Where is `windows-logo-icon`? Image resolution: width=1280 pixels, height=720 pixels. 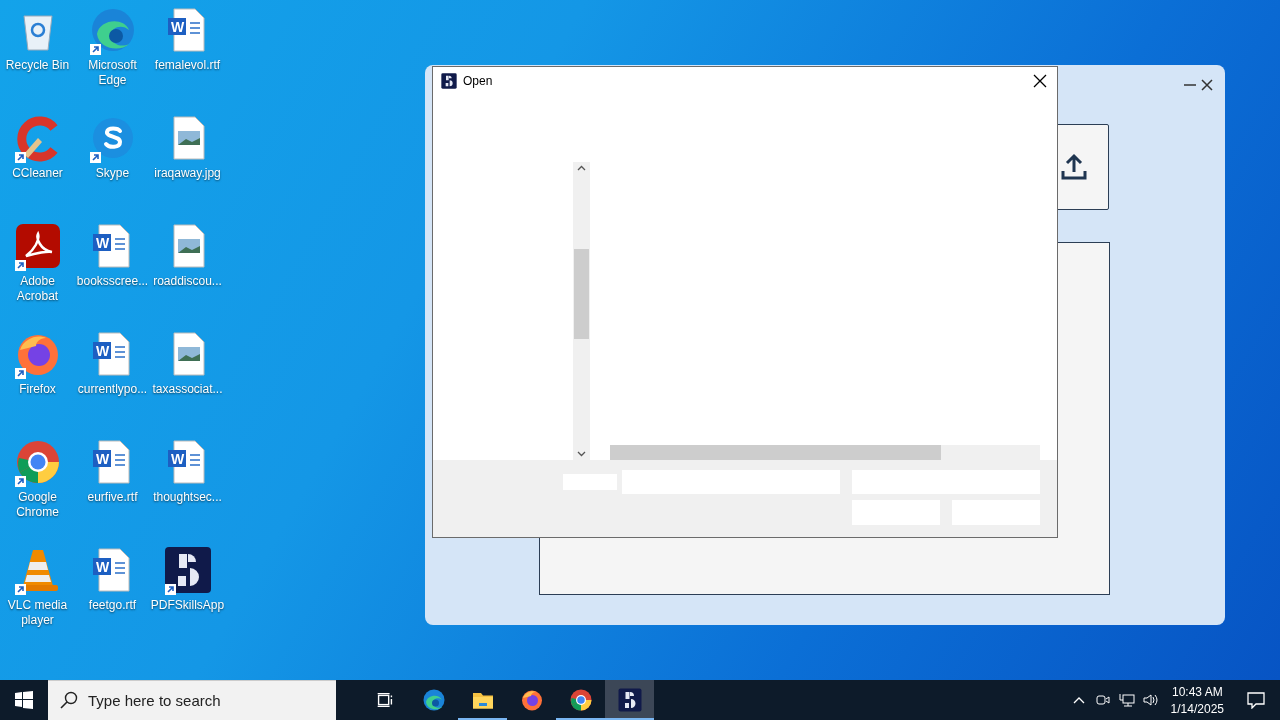
windows-logo-icon is located at coordinates (24, 700).